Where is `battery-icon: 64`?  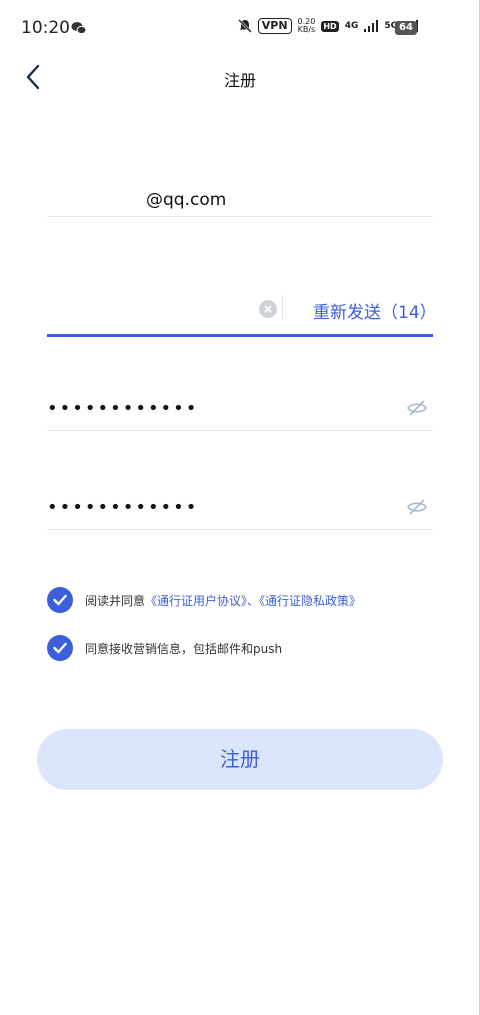 battery-icon: 64 is located at coordinates (406, 28).